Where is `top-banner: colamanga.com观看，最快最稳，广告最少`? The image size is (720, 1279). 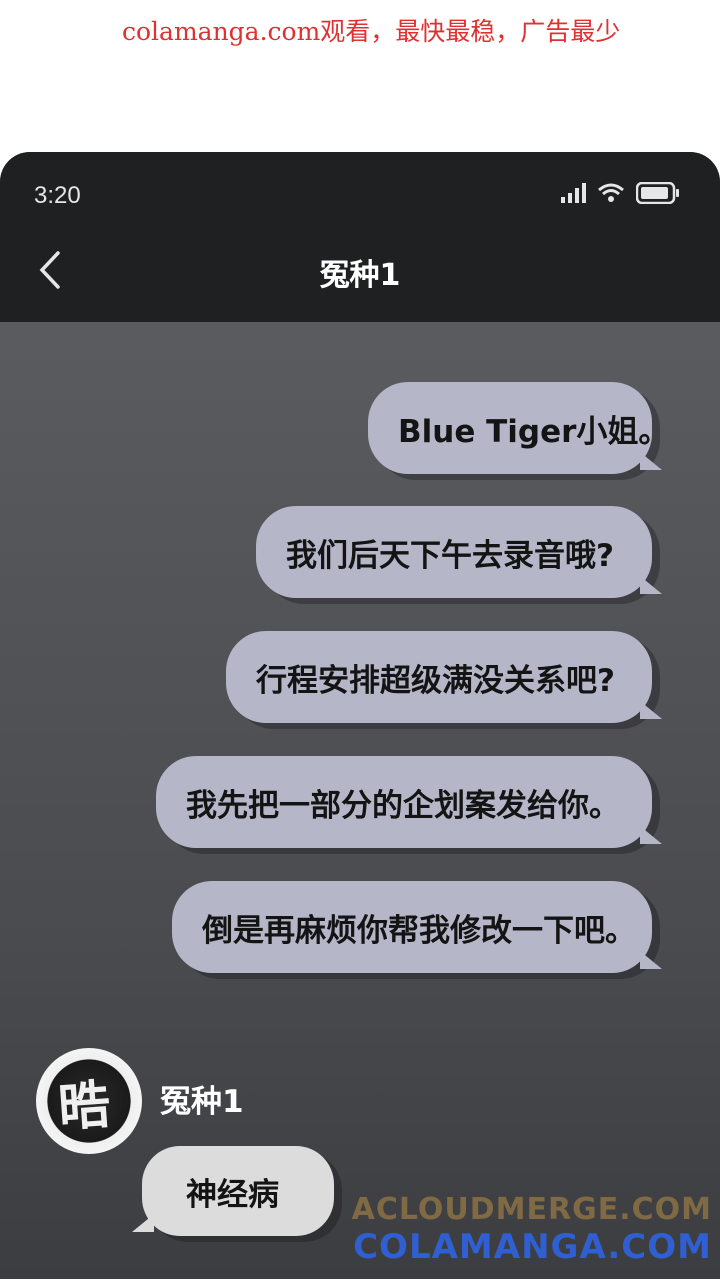
top-banner: colamanga.com观看，最快最稳，广告最少 is located at coordinates (360, 76).